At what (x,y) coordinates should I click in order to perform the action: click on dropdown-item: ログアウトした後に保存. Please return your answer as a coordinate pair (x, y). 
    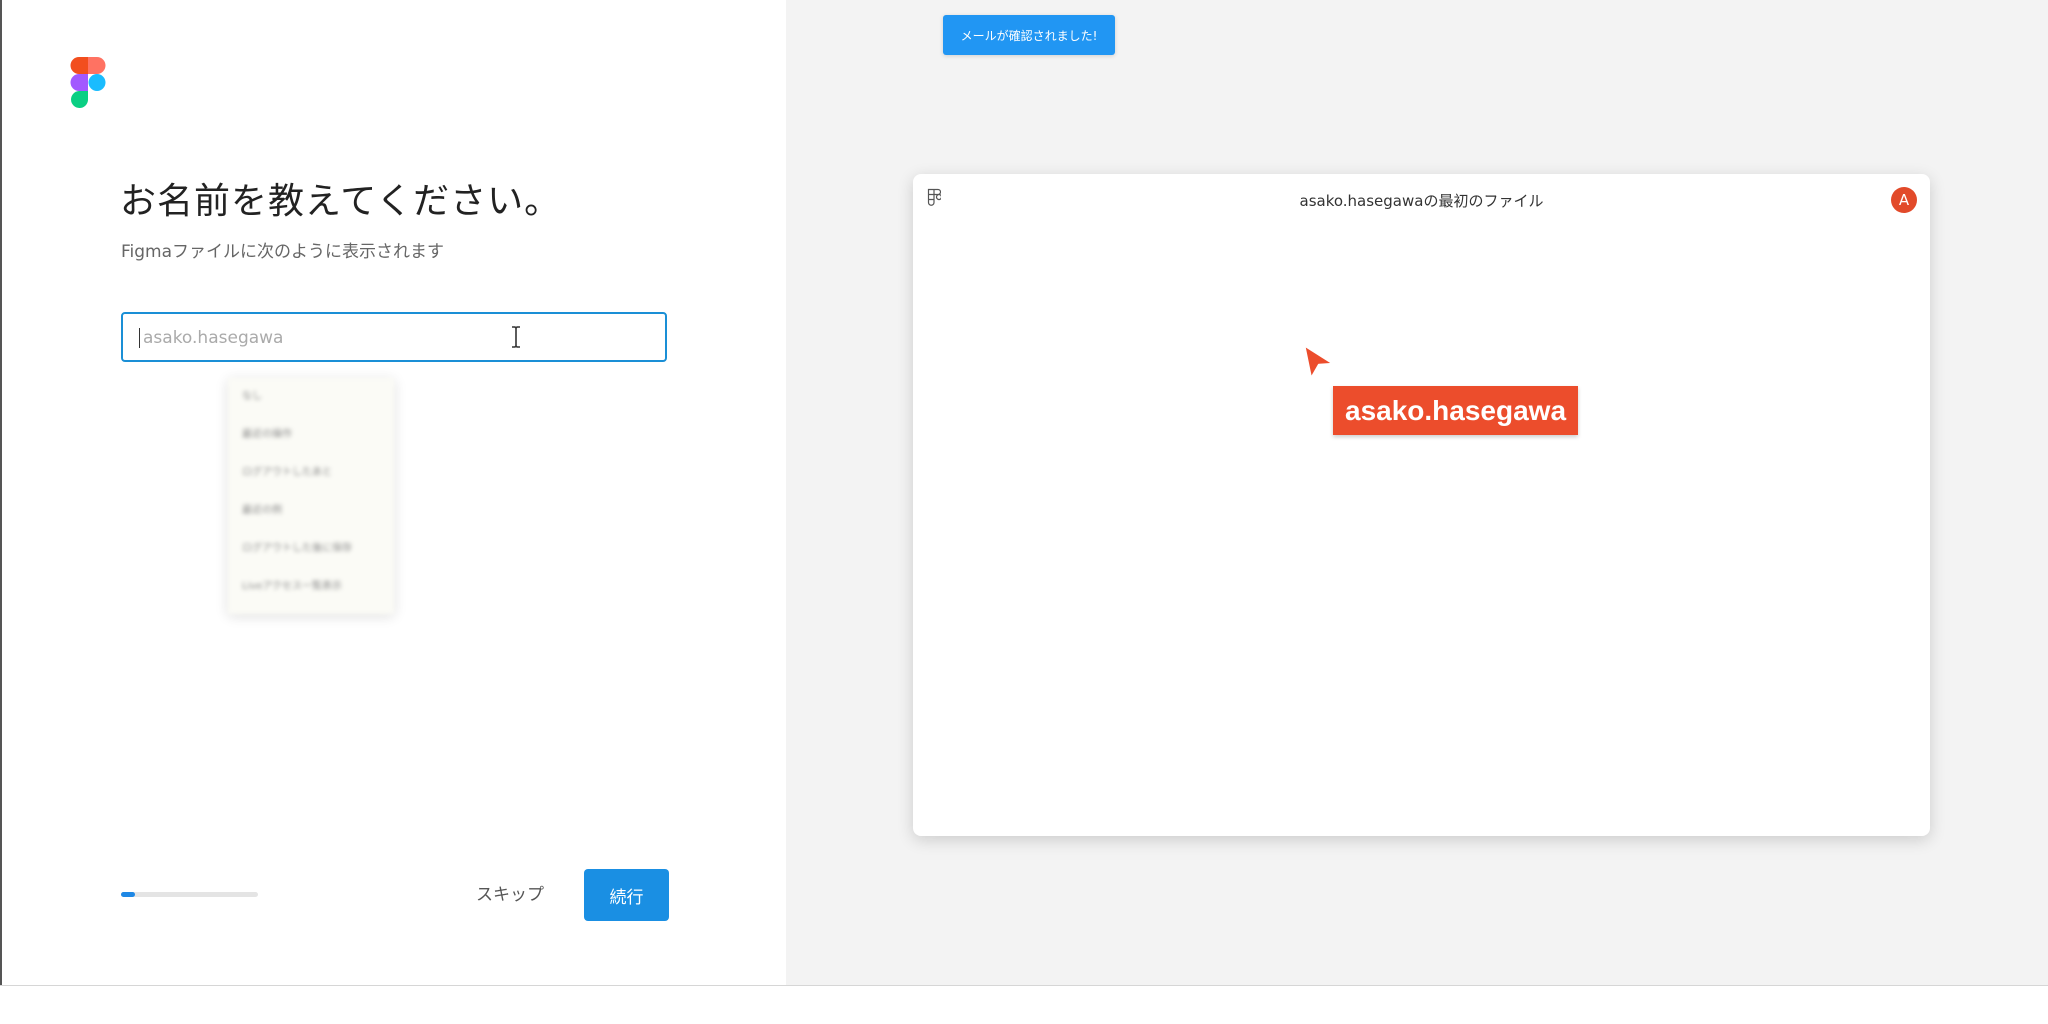
    Looking at the image, I should click on (311, 549).